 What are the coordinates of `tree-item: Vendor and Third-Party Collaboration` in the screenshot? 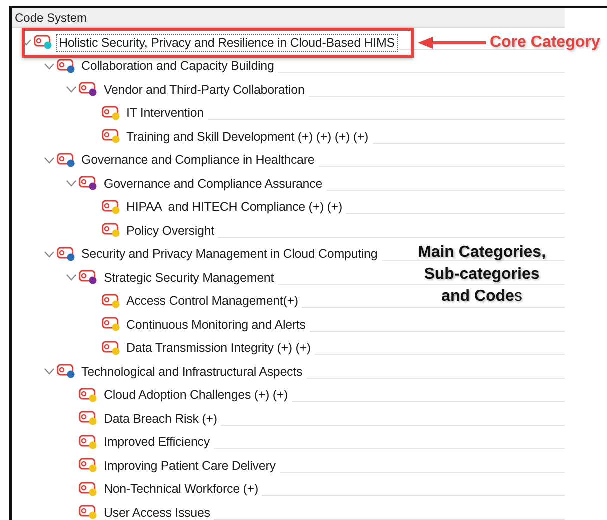 It's located at (204, 89).